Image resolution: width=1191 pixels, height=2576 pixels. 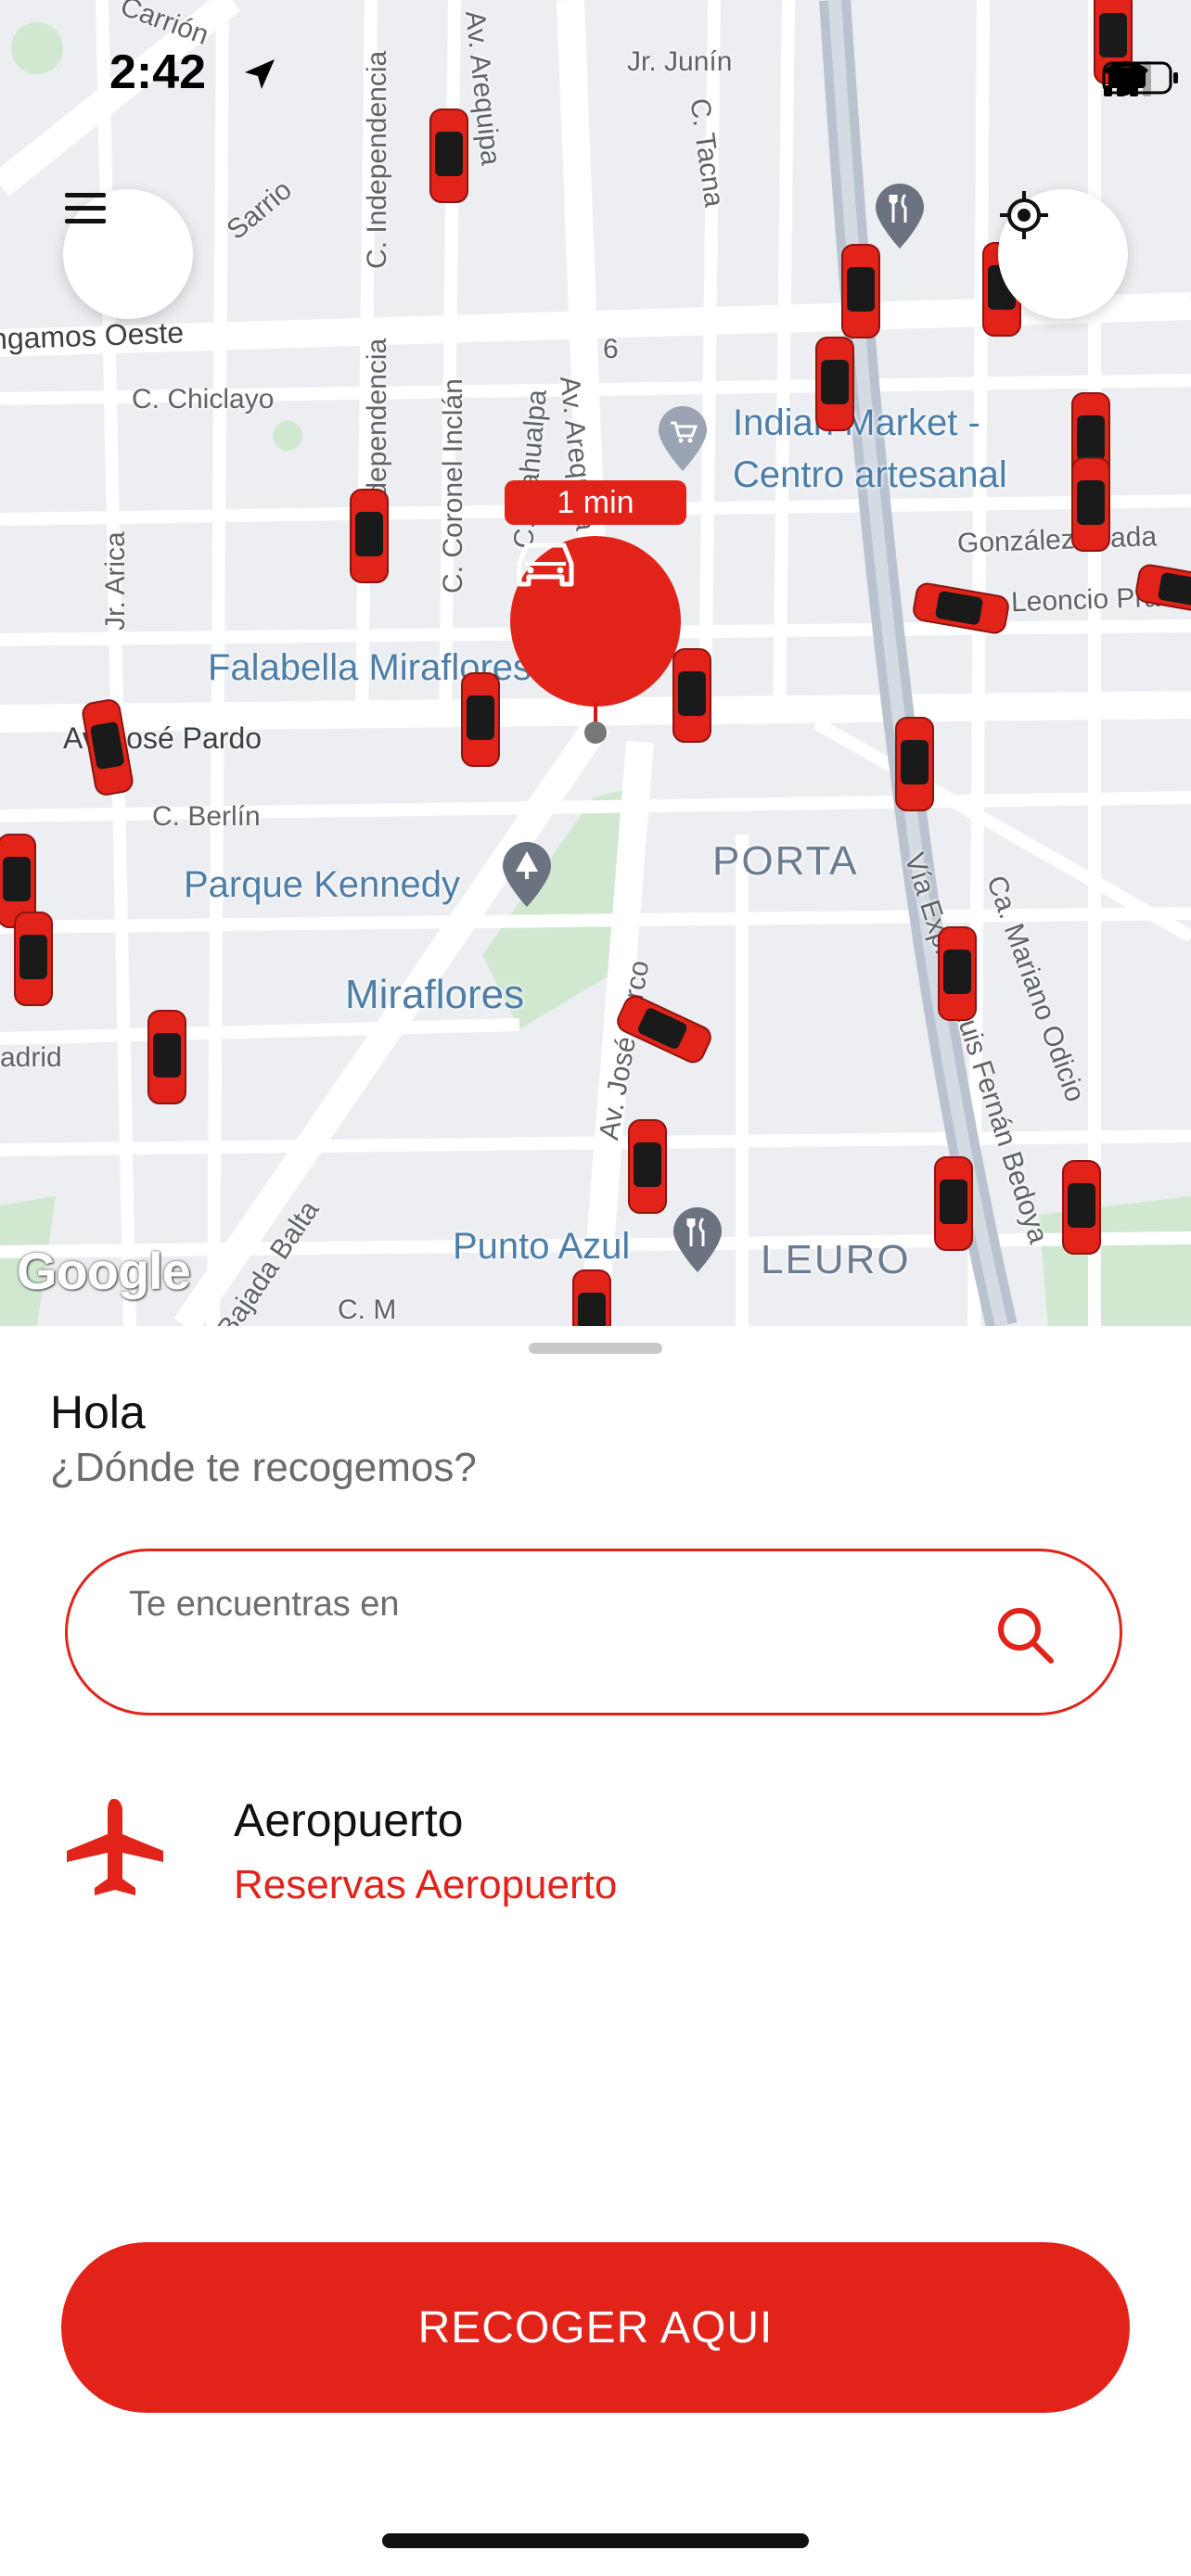 I want to click on pickup-question: ¿Dónde te recogemos?, so click(x=263, y=1467).